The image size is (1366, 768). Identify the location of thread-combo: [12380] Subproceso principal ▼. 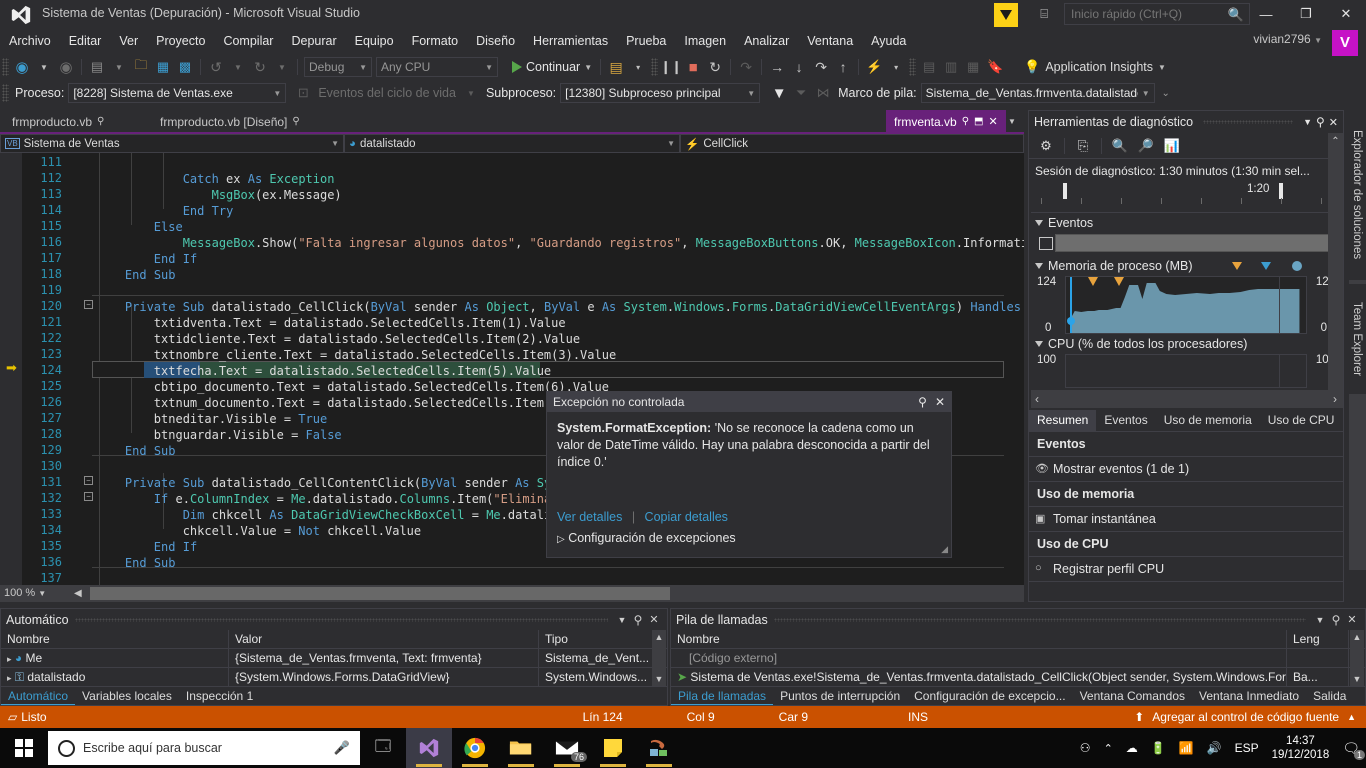
(660, 93).